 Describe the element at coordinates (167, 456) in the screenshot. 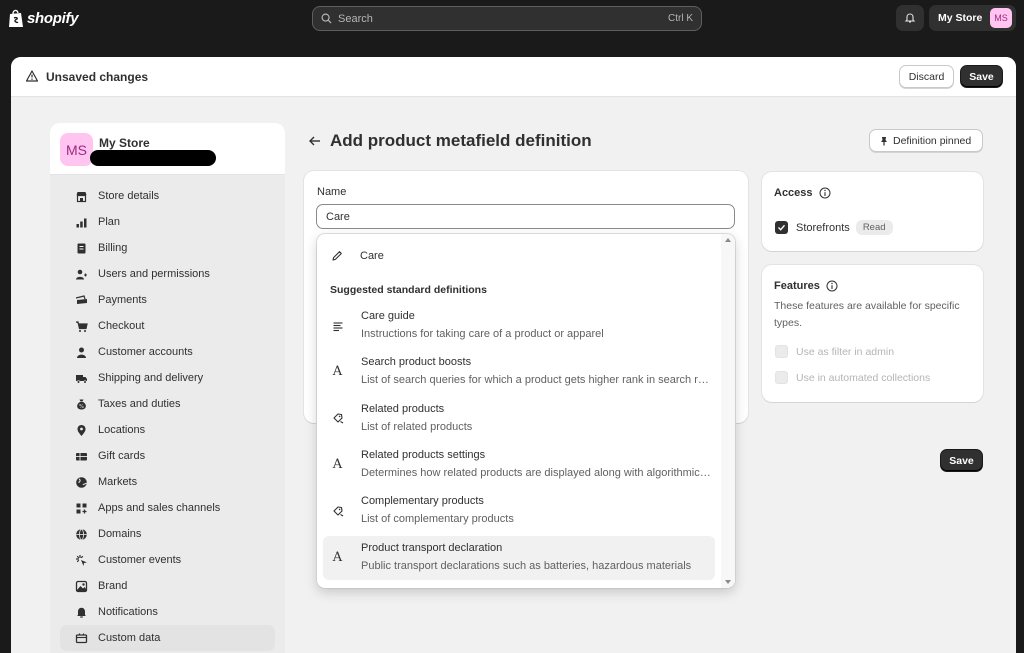

I see `sidebar-item-gift-cards: Gift cards` at that location.